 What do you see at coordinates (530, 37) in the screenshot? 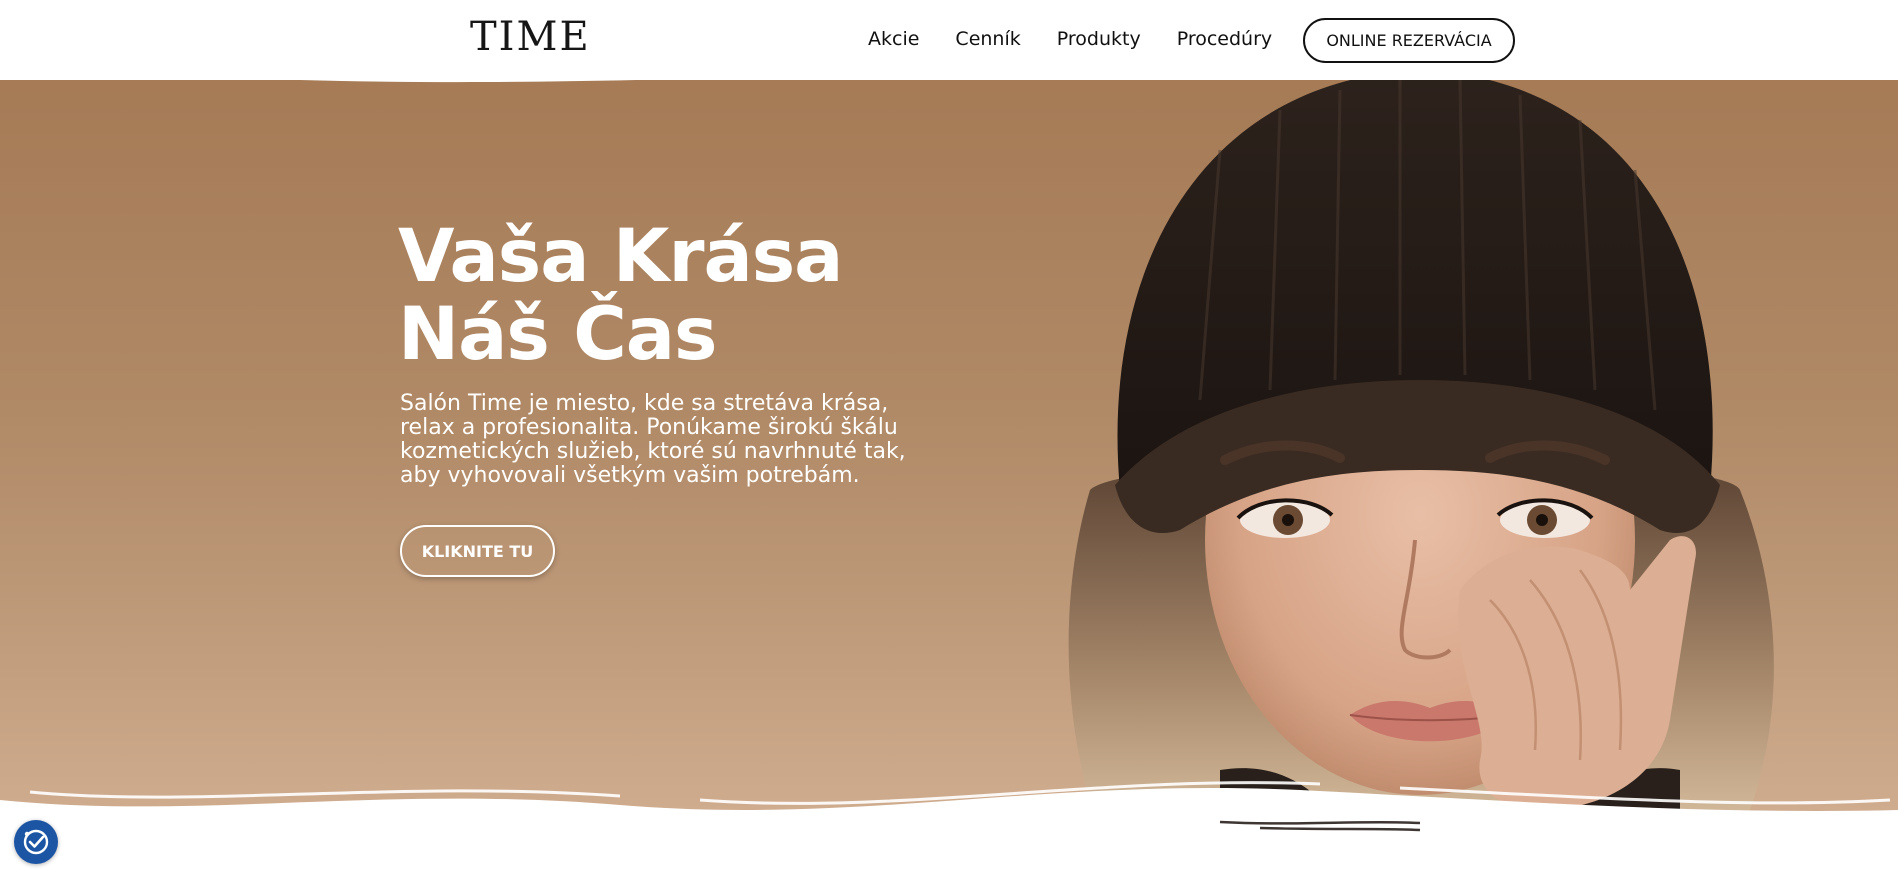
I see `logo: TIME` at bounding box center [530, 37].